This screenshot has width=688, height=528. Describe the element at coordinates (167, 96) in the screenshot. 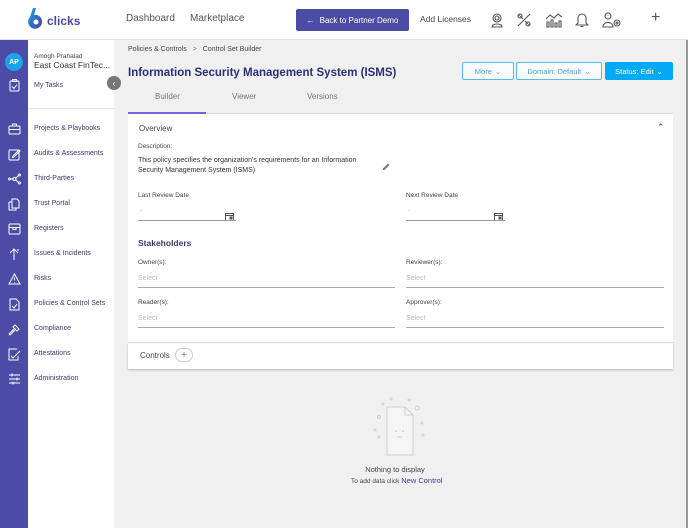

I see `tab-builder: Builder` at that location.